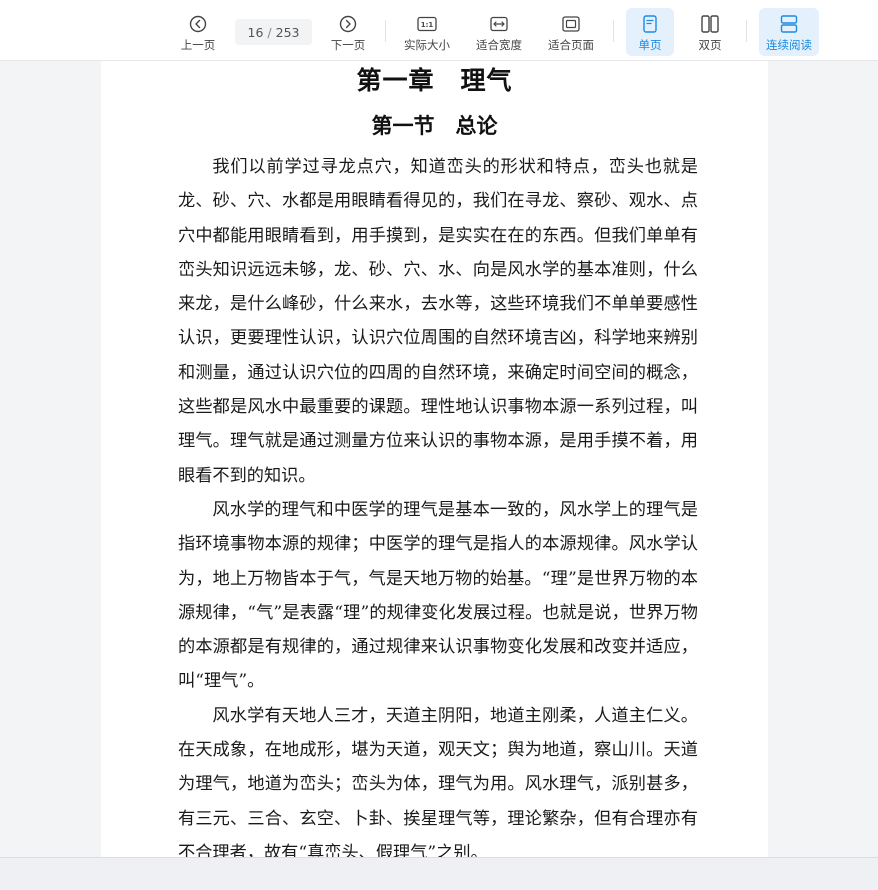 This screenshot has height=890, width=878. Describe the element at coordinates (198, 24) in the screenshot. I see `arrow-left-circle-icon` at that location.